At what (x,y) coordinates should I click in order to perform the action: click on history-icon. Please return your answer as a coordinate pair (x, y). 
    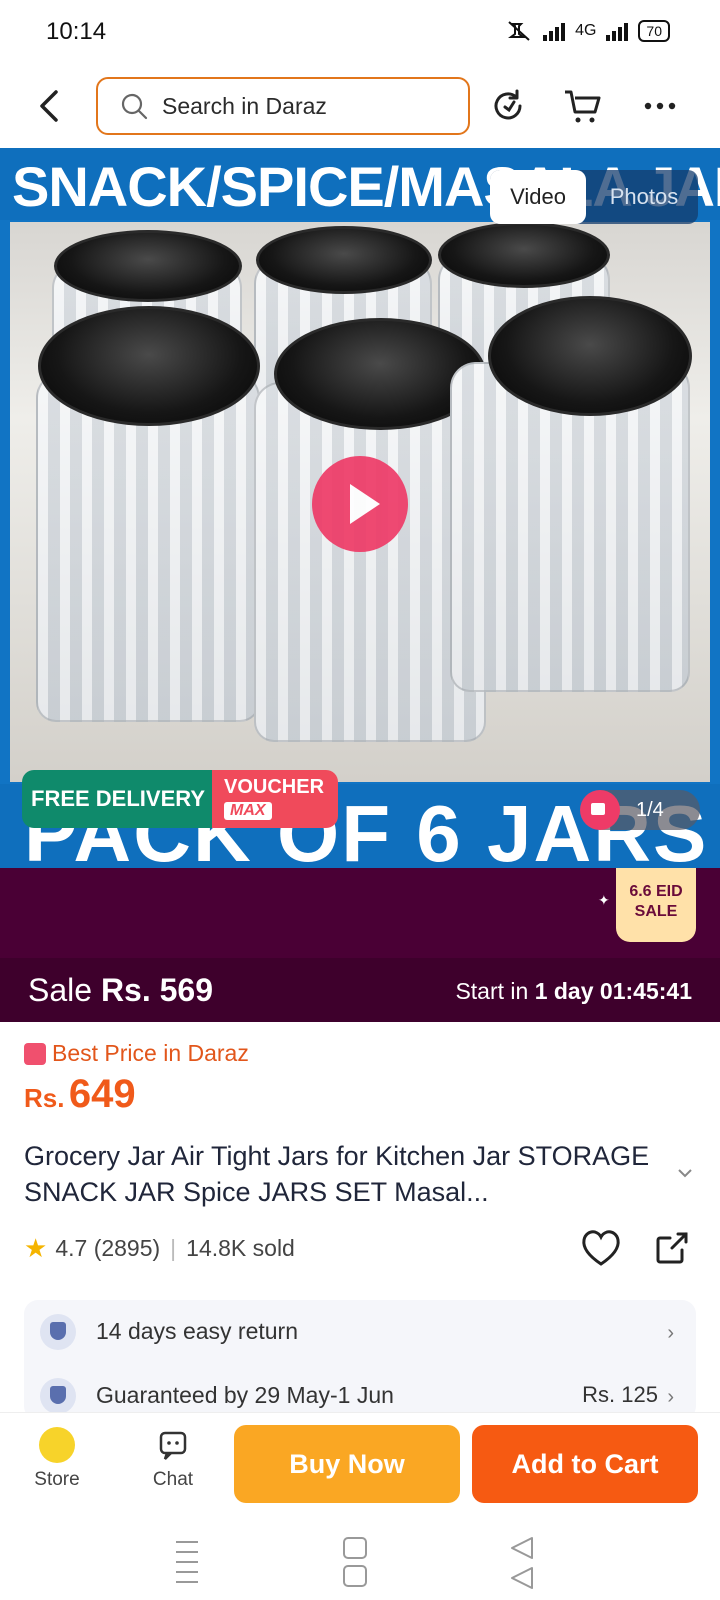
    Looking at the image, I should click on (508, 106).